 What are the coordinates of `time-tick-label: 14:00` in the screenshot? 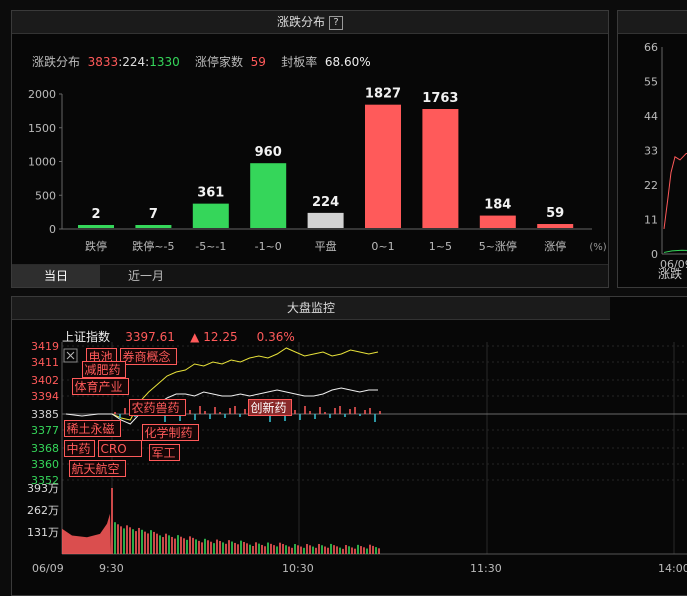 It's located at (672, 568).